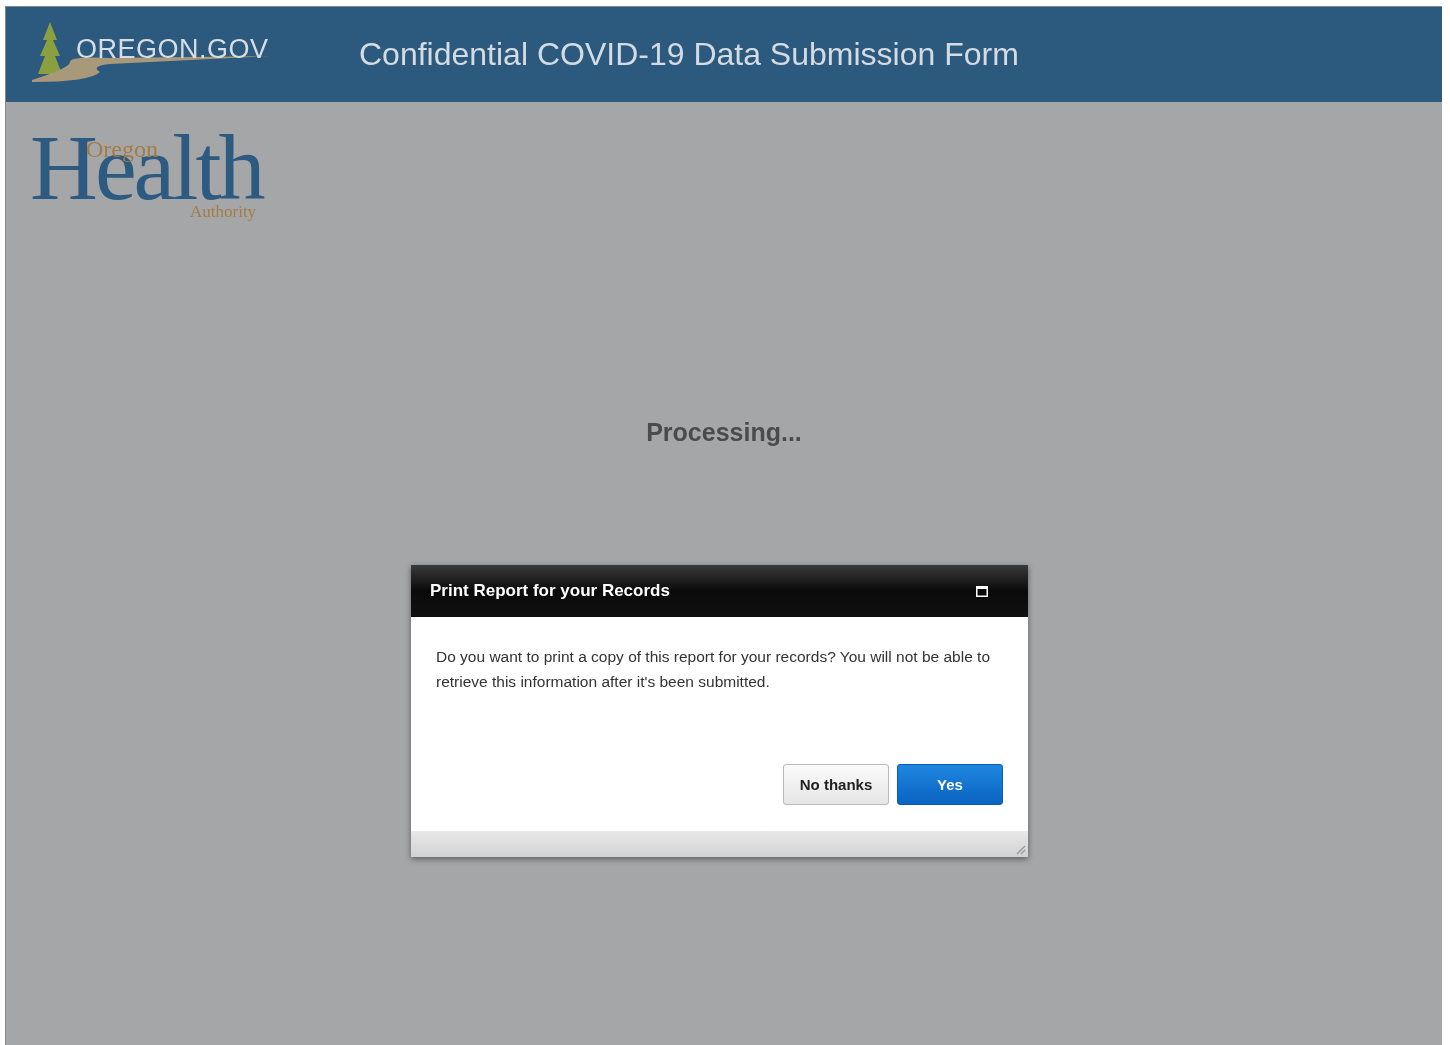  Describe the element at coordinates (1020, 849) in the screenshot. I see `resize-grip-icon` at that location.